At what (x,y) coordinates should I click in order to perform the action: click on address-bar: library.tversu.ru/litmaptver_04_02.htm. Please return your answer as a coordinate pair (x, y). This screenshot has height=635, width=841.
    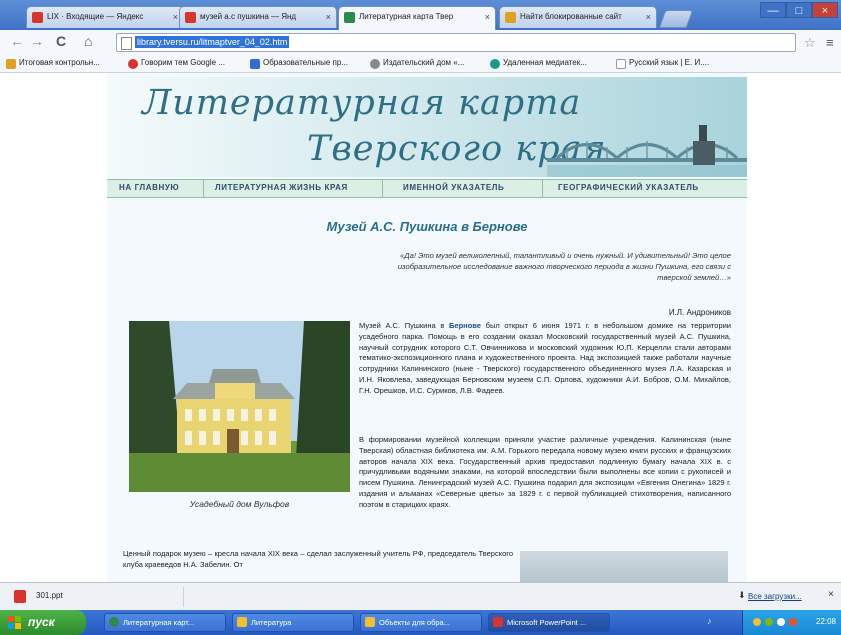
    Looking at the image, I should click on (456, 42).